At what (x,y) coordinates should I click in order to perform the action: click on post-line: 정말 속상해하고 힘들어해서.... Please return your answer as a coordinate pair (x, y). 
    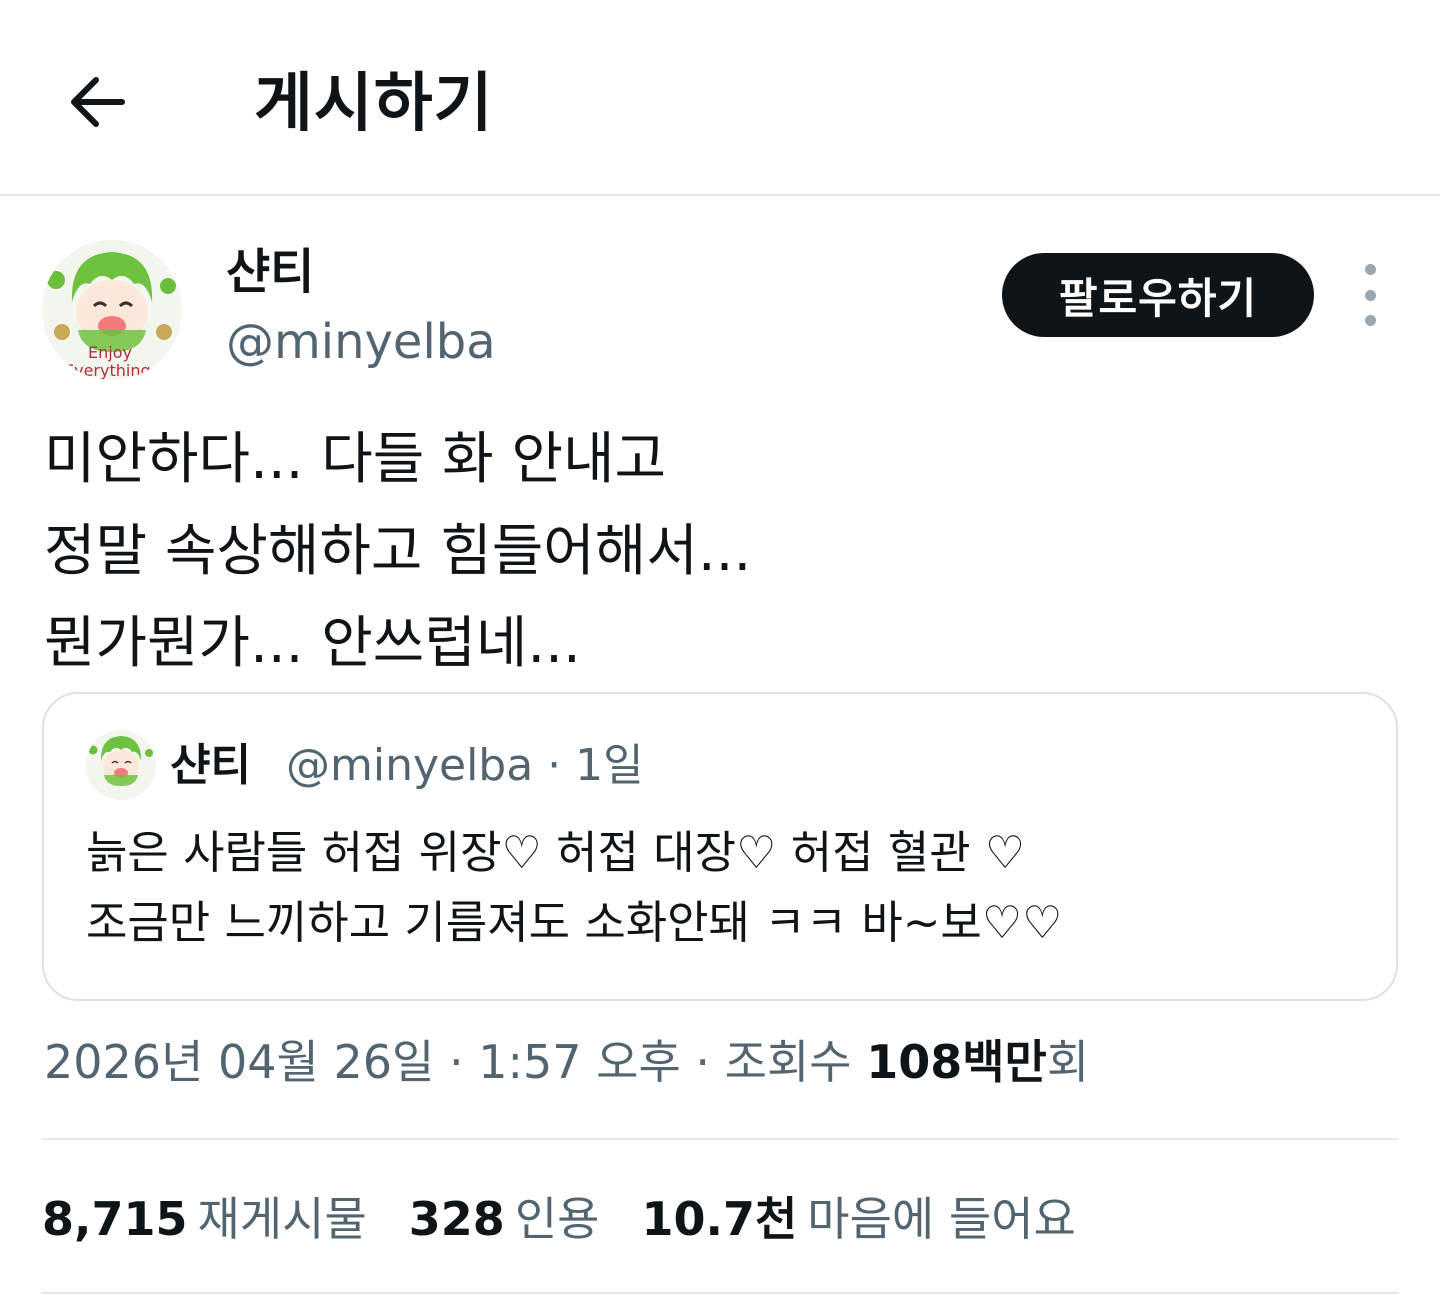
    Looking at the image, I should click on (398, 551).